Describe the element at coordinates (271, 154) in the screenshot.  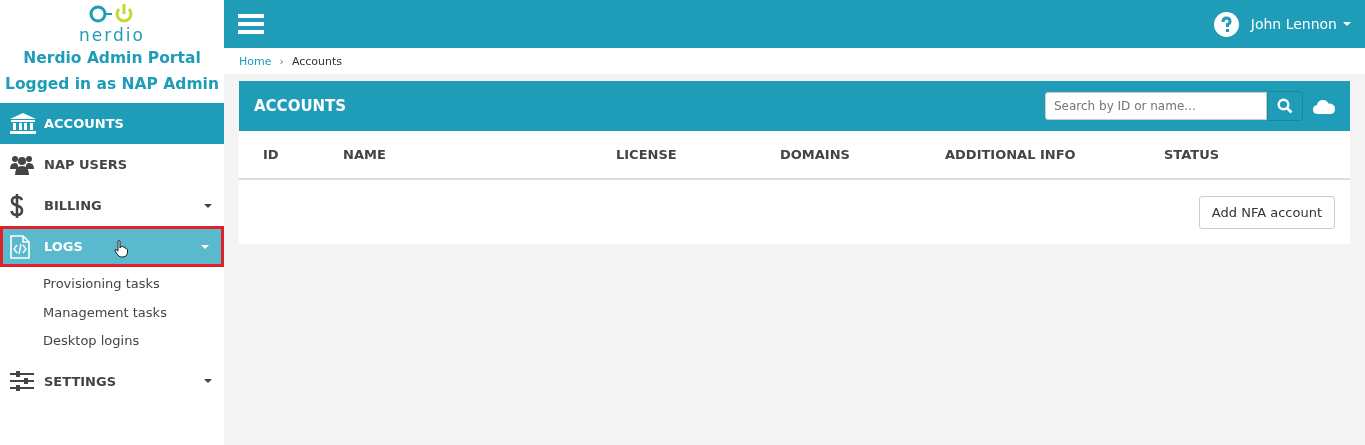
I see `column-header: ID` at that location.